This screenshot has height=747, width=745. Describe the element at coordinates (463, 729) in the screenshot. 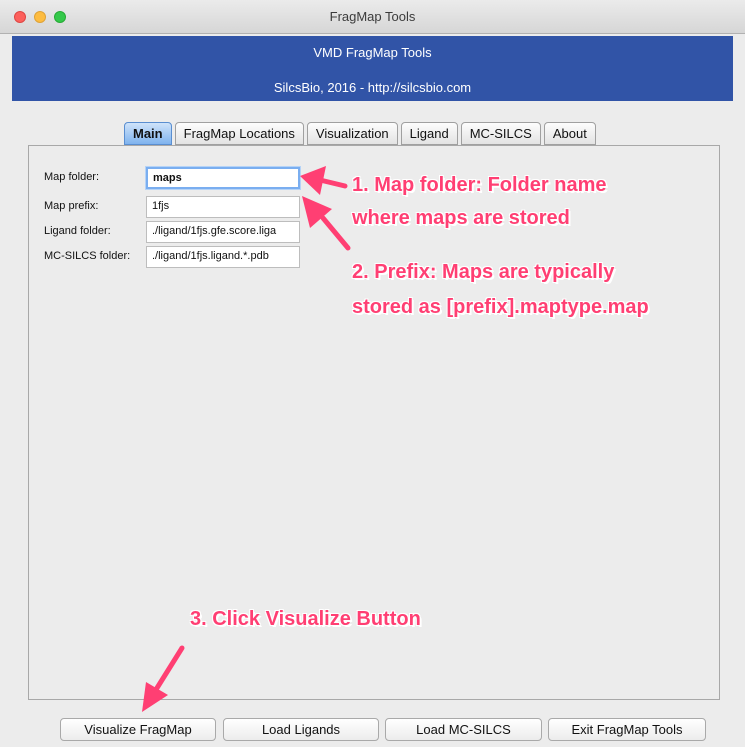

I see `load-mc-silcs-button: Load MC-SILCS` at that location.